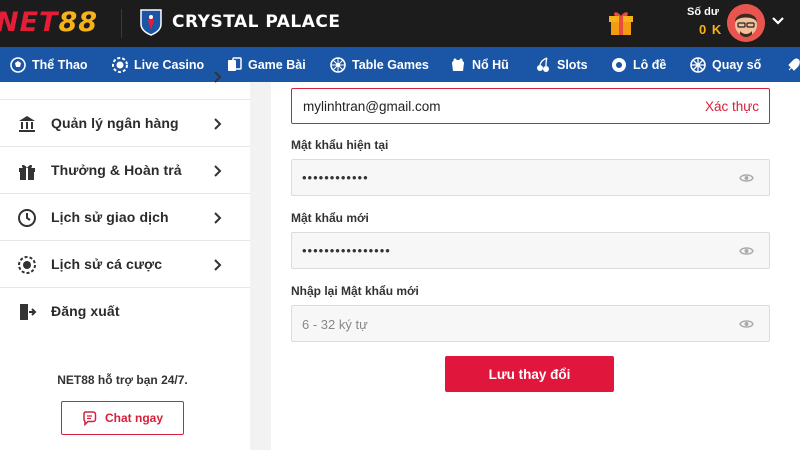 The height and width of the screenshot is (450, 800). I want to click on confirm-password-input: 6 - 32 ký tự, so click(530, 323).